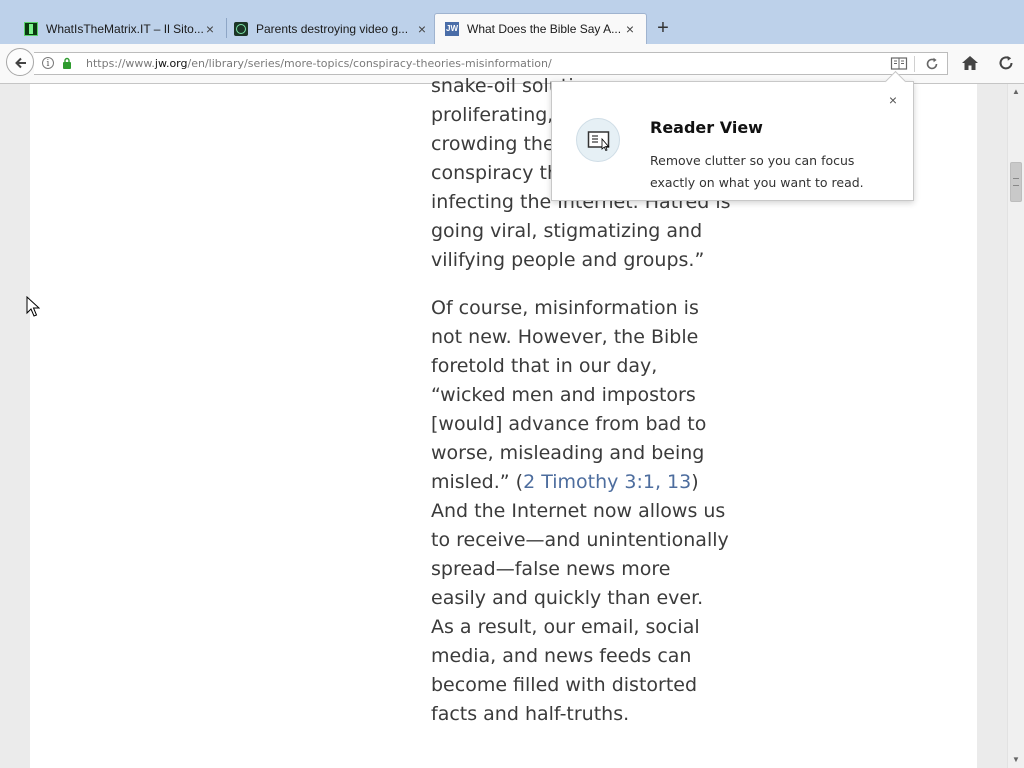 Image resolution: width=1024 pixels, height=768 pixels. What do you see at coordinates (48, 63) in the screenshot?
I see `info-icon: i` at bounding box center [48, 63].